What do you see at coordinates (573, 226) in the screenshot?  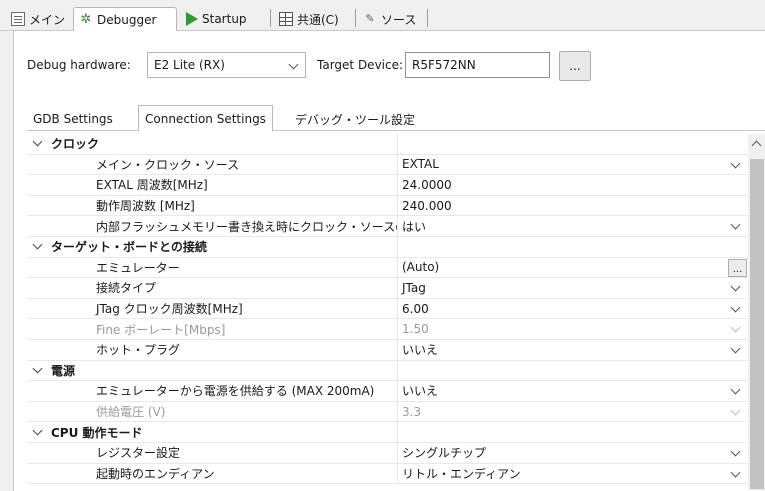 I see `property-value-cell: はい` at bounding box center [573, 226].